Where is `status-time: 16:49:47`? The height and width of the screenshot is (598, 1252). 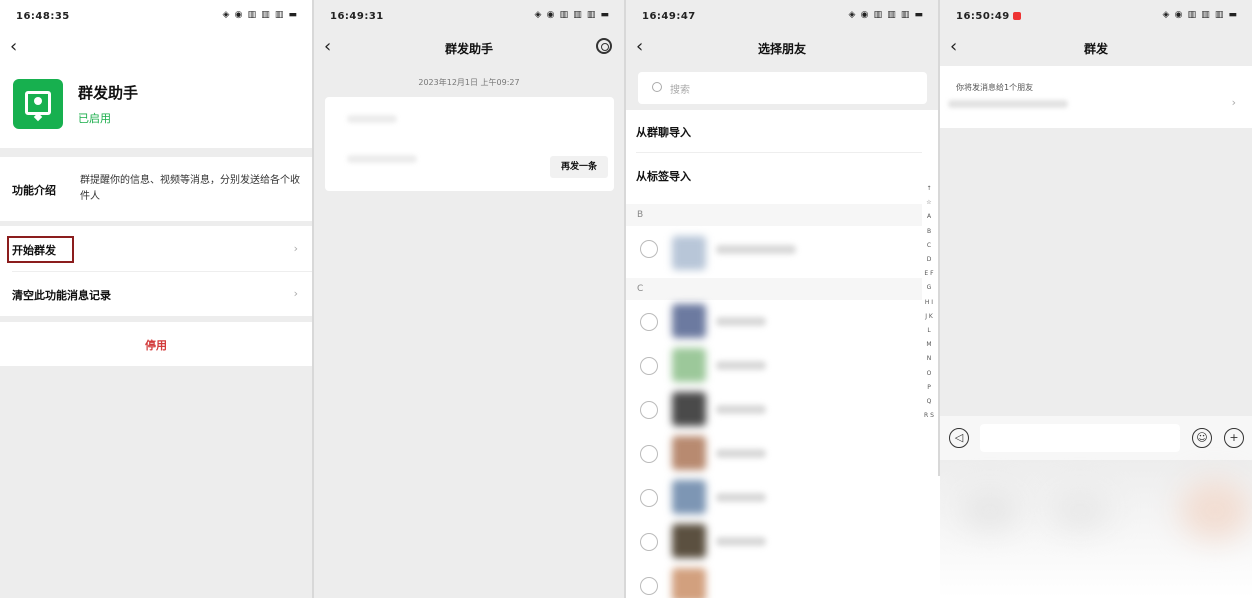
status-time: 16:49:47 is located at coordinates (669, 16).